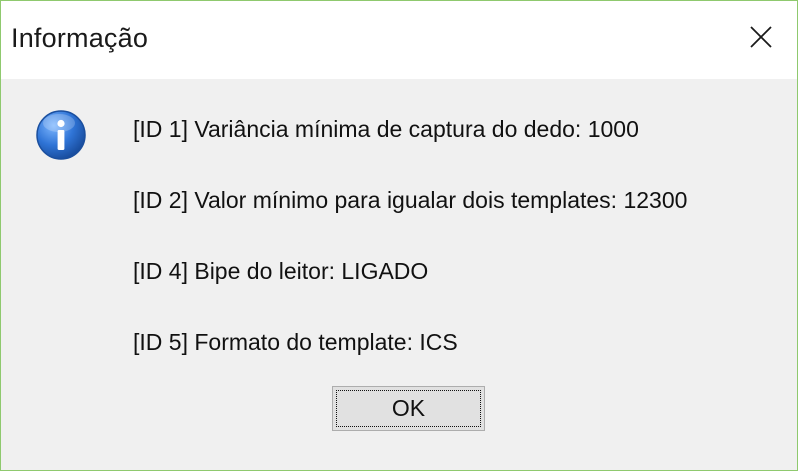  I want to click on message-line-3: [ID 4] Bipe do leitor: LIGADO, so click(281, 271).